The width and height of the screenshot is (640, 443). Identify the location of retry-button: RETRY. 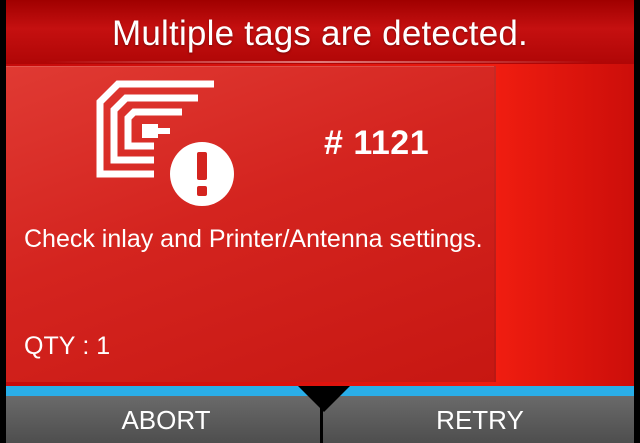
(480, 419).